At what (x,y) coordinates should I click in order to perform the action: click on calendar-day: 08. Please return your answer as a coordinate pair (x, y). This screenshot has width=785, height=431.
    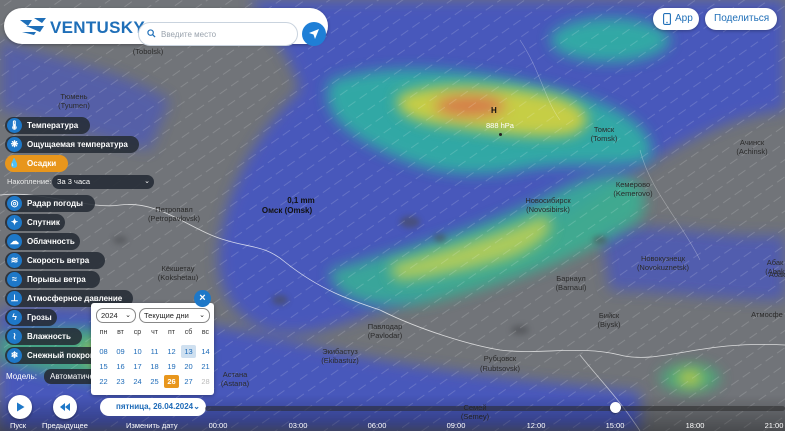
    Looking at the image, I should click on (103, 351).